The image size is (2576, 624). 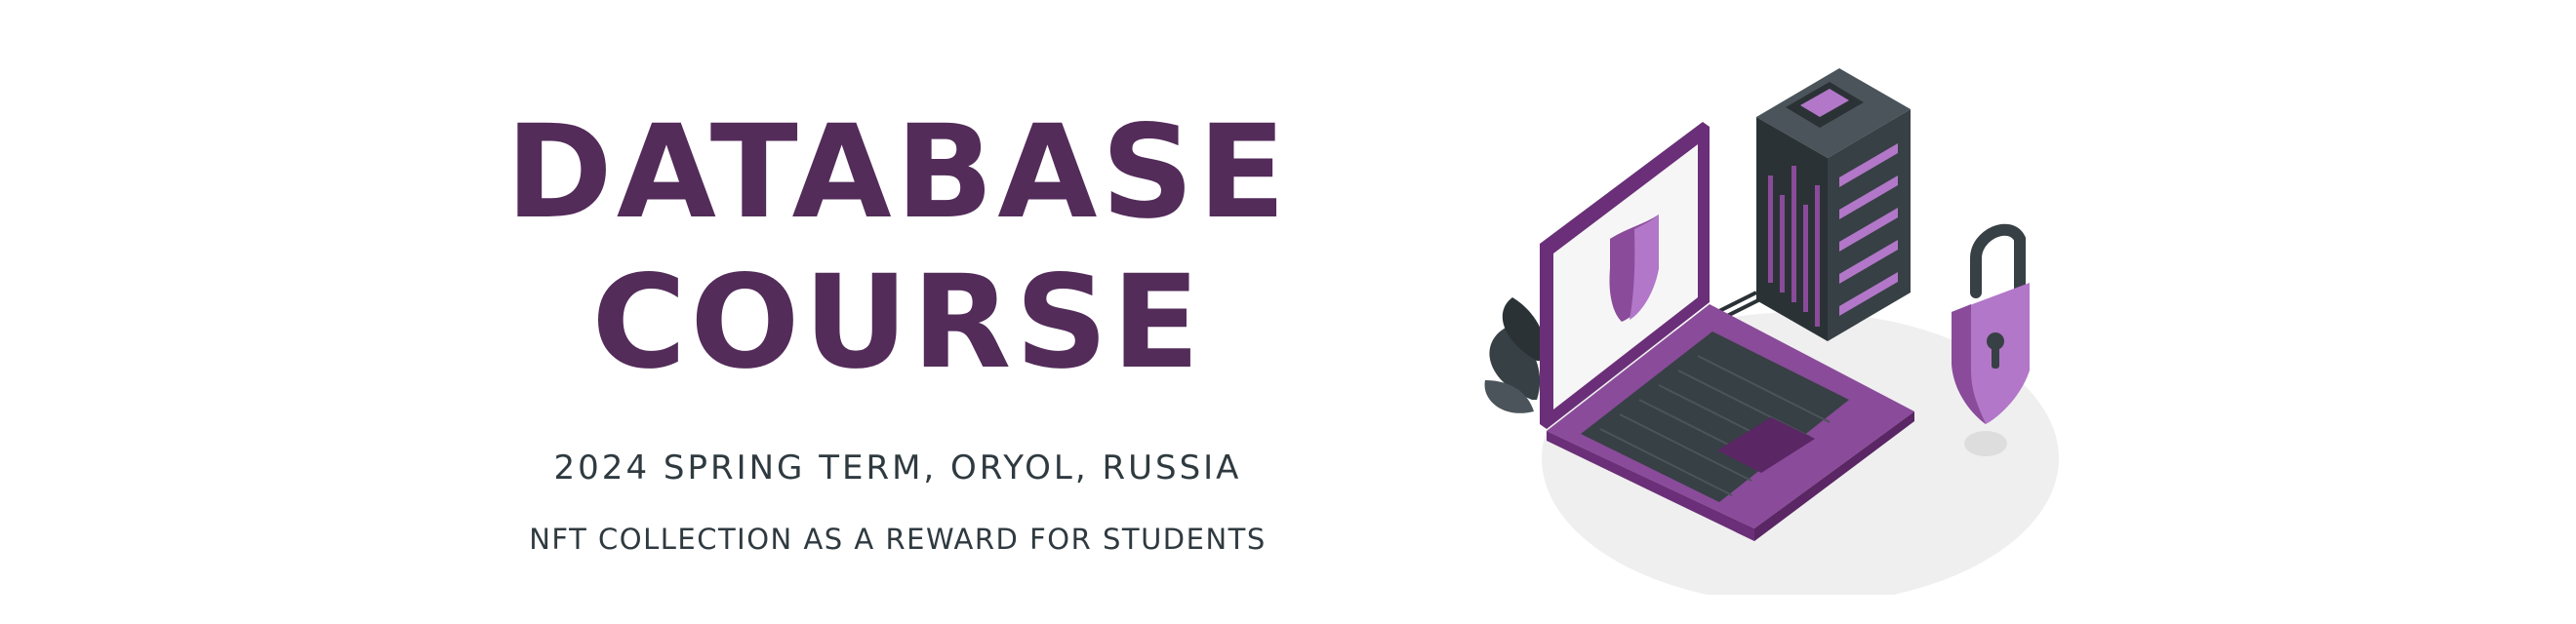 What do you see at coordinates (897, 468) in the screenshot?
I see `term-subtitle: 2024 SPRING TERM, ORYOL, RUSSIA` at bounding box center [897, 468].